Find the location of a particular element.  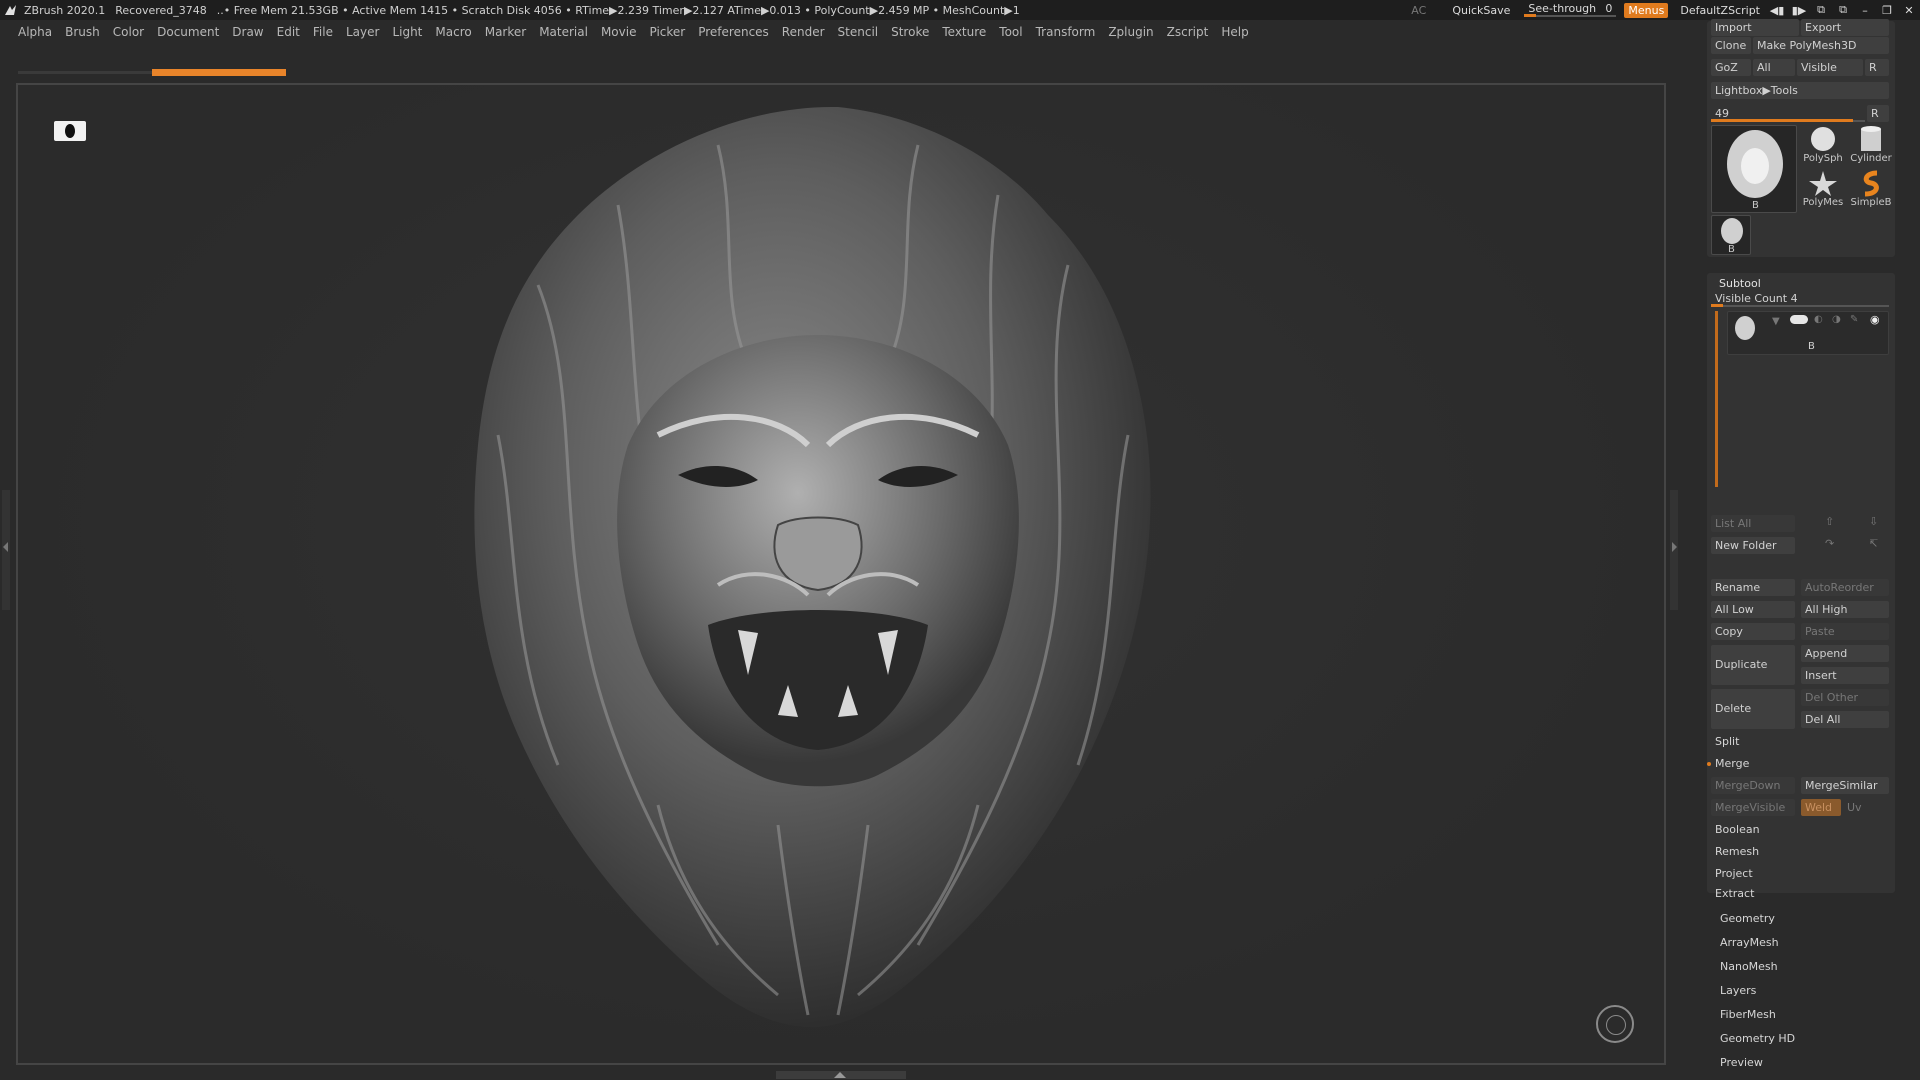

menu-stencil: Stencil is located at coordinates (858, 32).